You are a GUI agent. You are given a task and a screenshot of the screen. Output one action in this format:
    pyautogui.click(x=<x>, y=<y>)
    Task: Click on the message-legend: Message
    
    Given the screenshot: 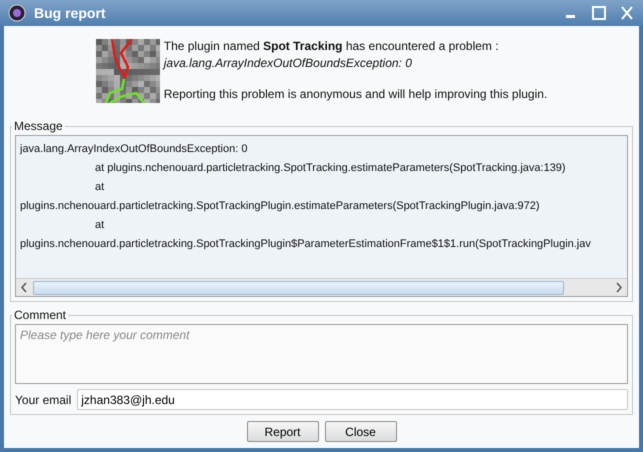 What is the action you would take?
    pyautogui.click(x=38, y=126)
    